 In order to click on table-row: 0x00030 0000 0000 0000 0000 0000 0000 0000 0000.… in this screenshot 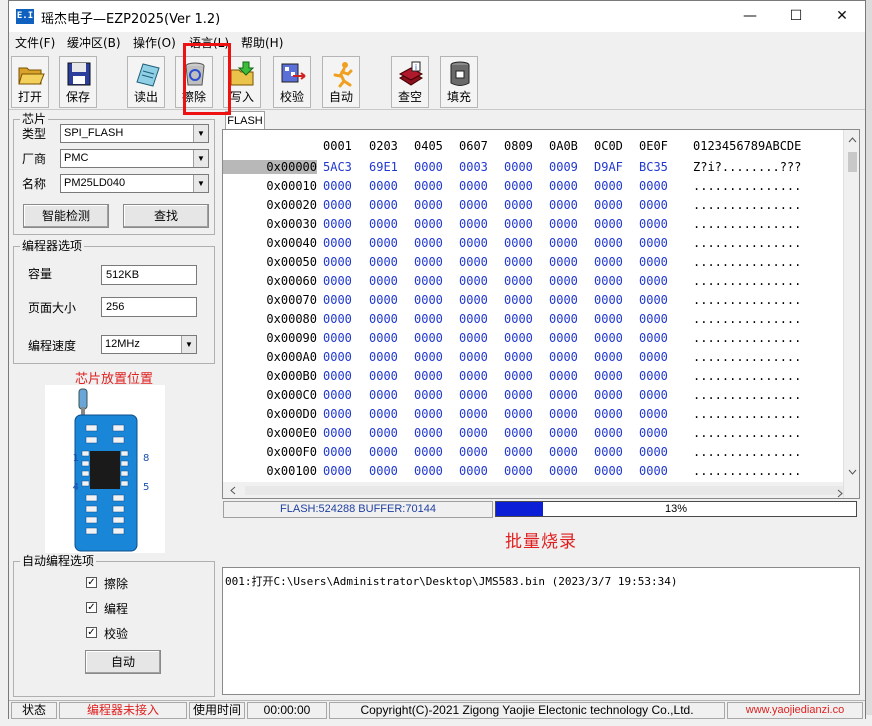, I will do `click(541, 224)`.